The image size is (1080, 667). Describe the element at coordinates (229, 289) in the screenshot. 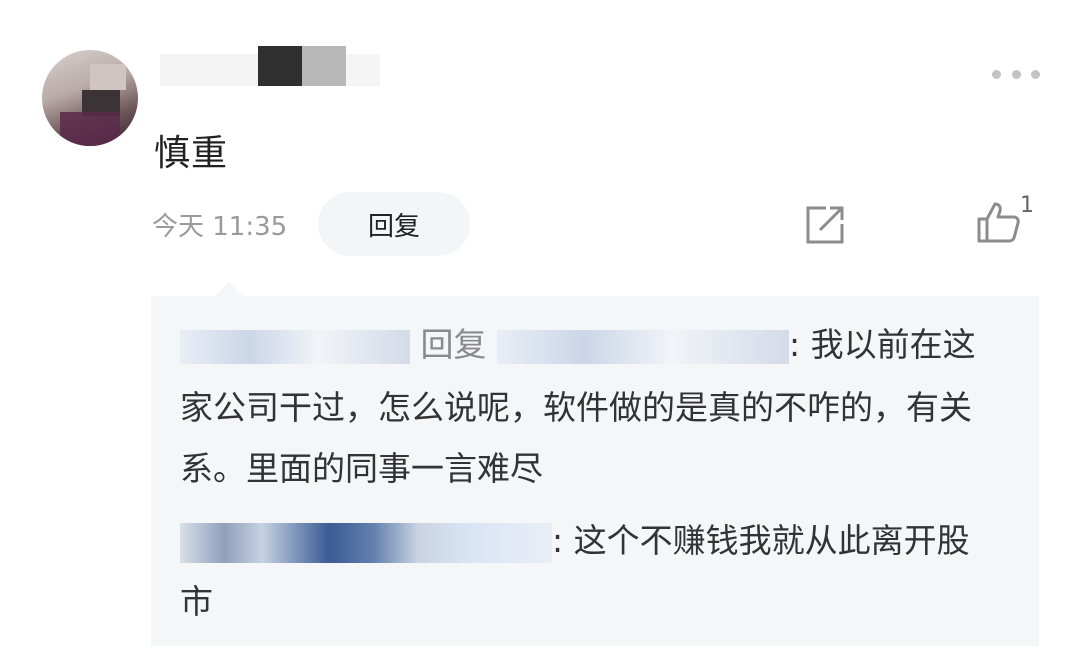

I see `reply-box-pointer` at that location.